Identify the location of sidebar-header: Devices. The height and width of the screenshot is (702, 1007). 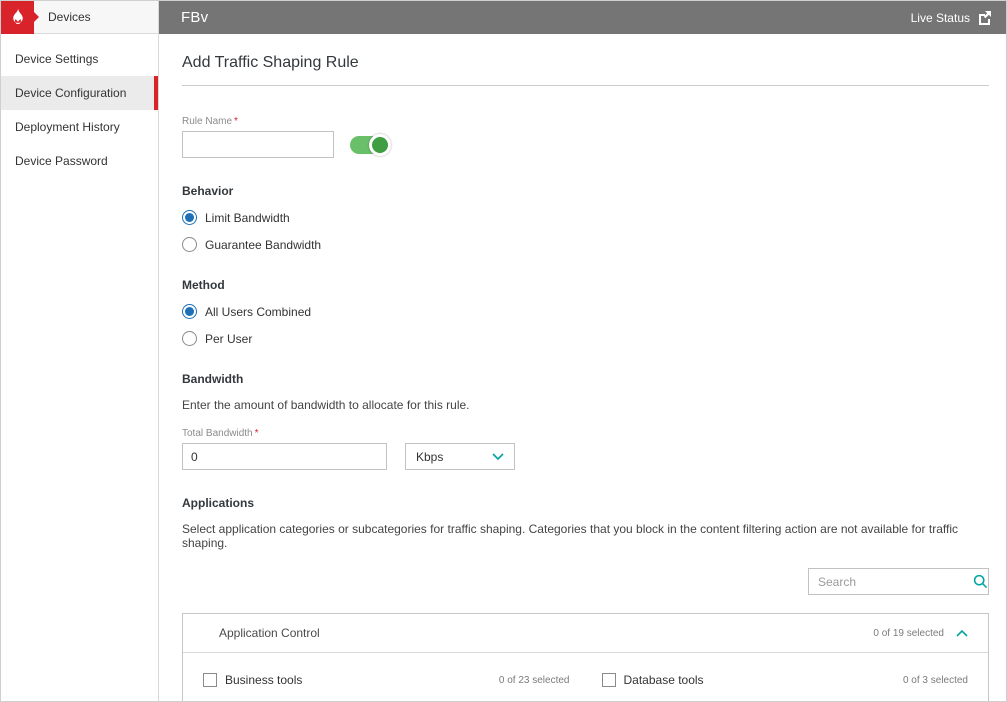
(79, 17).